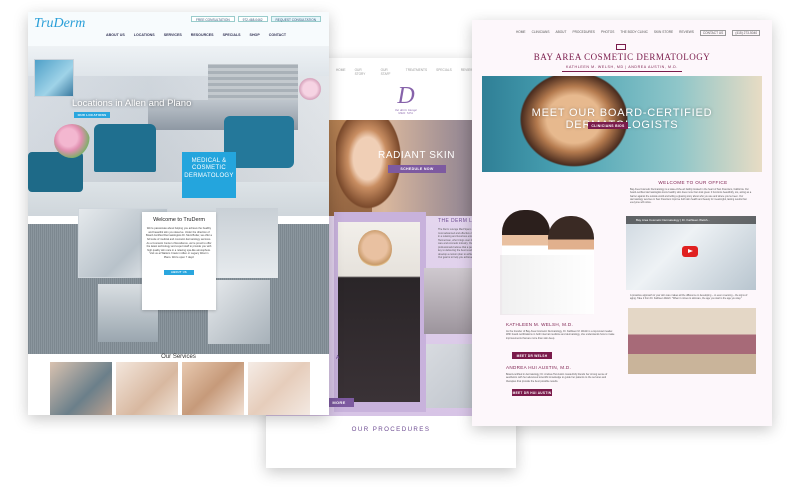 This screenshot has height=501, width=800. I want to click on truderm-nav-shop: SHOP, so click(255, 35).